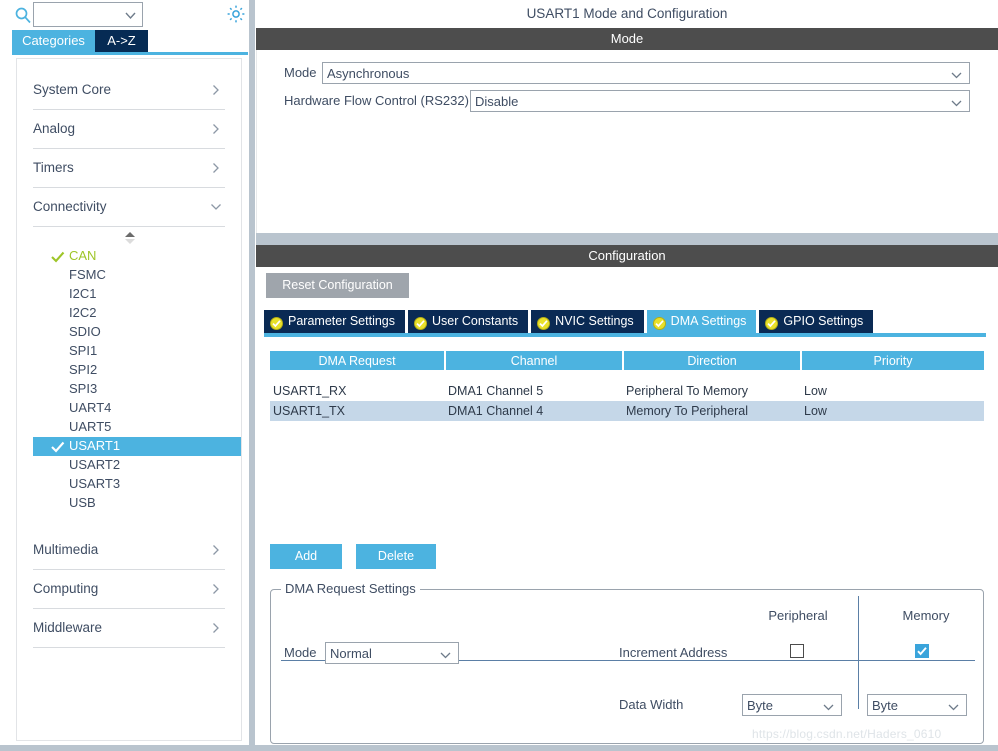  Describe the element at coordinates (137, 294) in the screenshot. I see `peripheral-item-i2c1: I2C1` at that location.